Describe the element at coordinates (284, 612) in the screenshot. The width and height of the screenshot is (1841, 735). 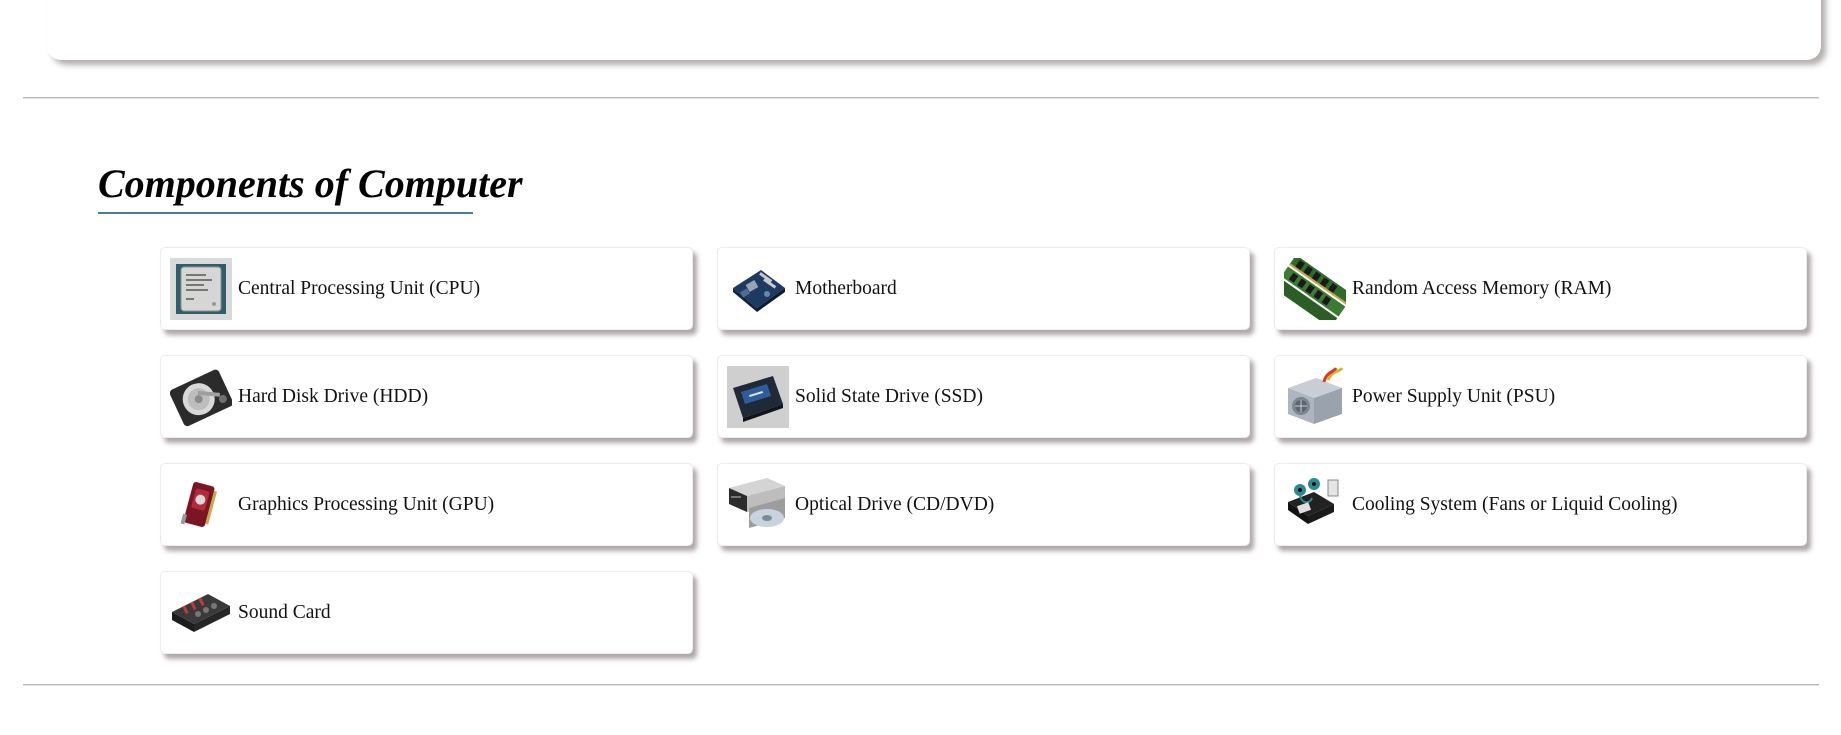
I see `component-label: Sound Card` at that location.